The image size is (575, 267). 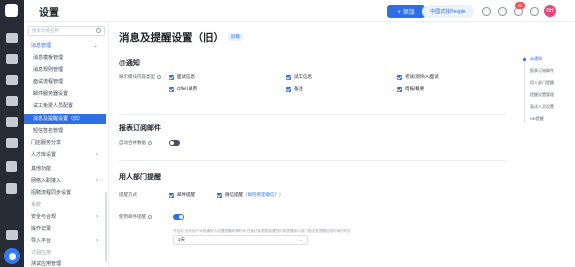 What do you see at coordinates (542, 71) in the screenshot?
I see `anchor-item: 报表订阅邮件` at bounding box center [542, 71].